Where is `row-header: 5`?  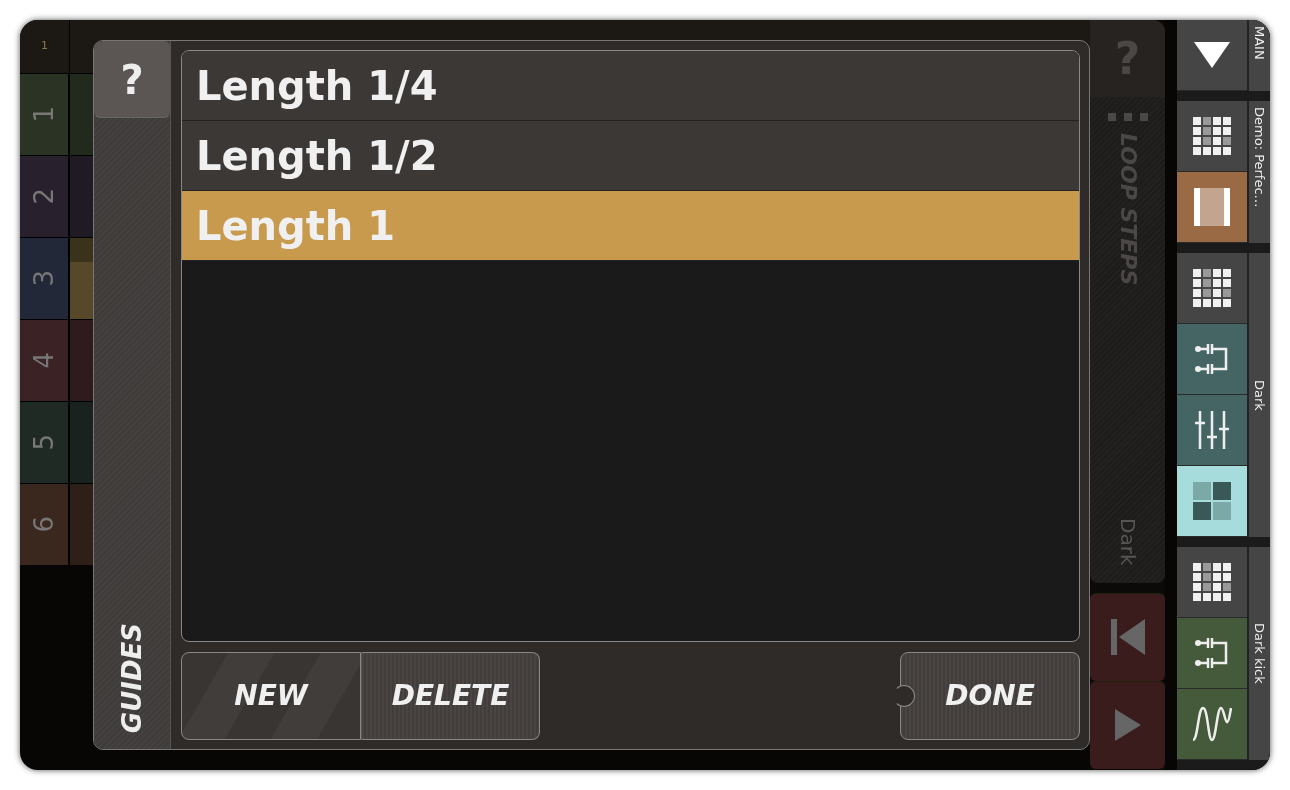 row-header: 5 is located at coordinates (45, 442).